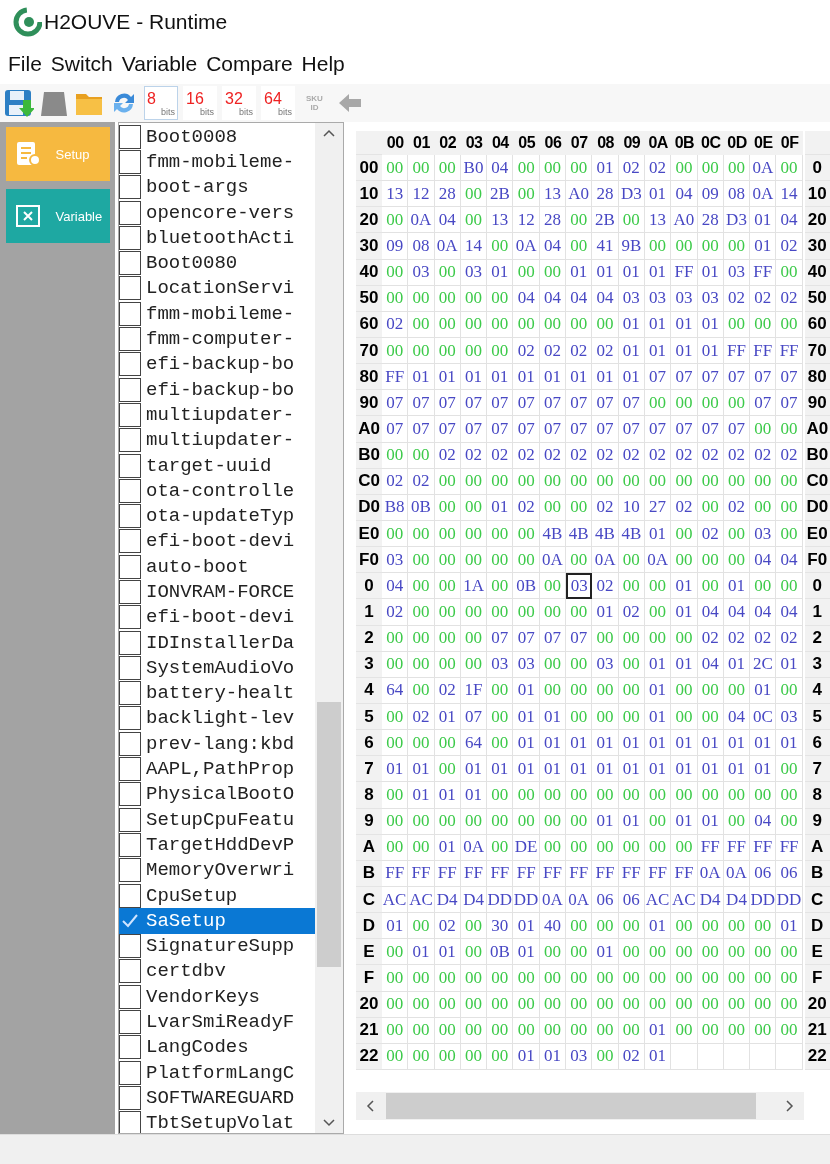 The image size is (830, 1164). What do you see at coordinates (395, 507) in the screenshot?
I see `hex-cell: B8` at bounding box center [395, 507].